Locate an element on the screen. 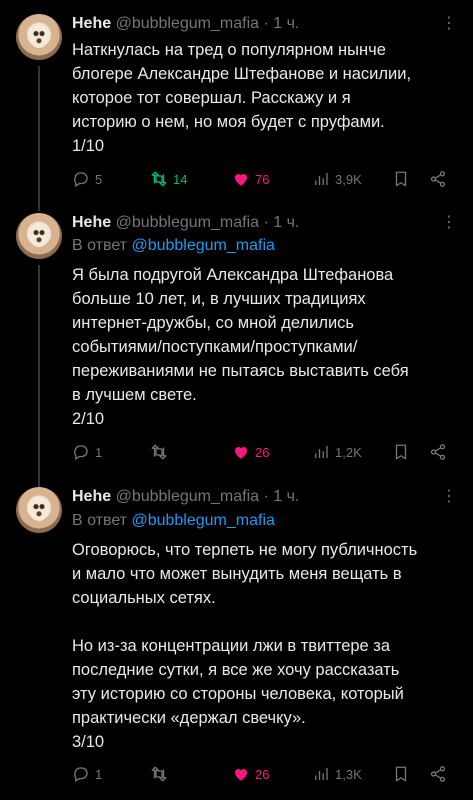 The image size is (473, 800). action-bar: 1 26 1,2K is located at coordinates (267, 454).